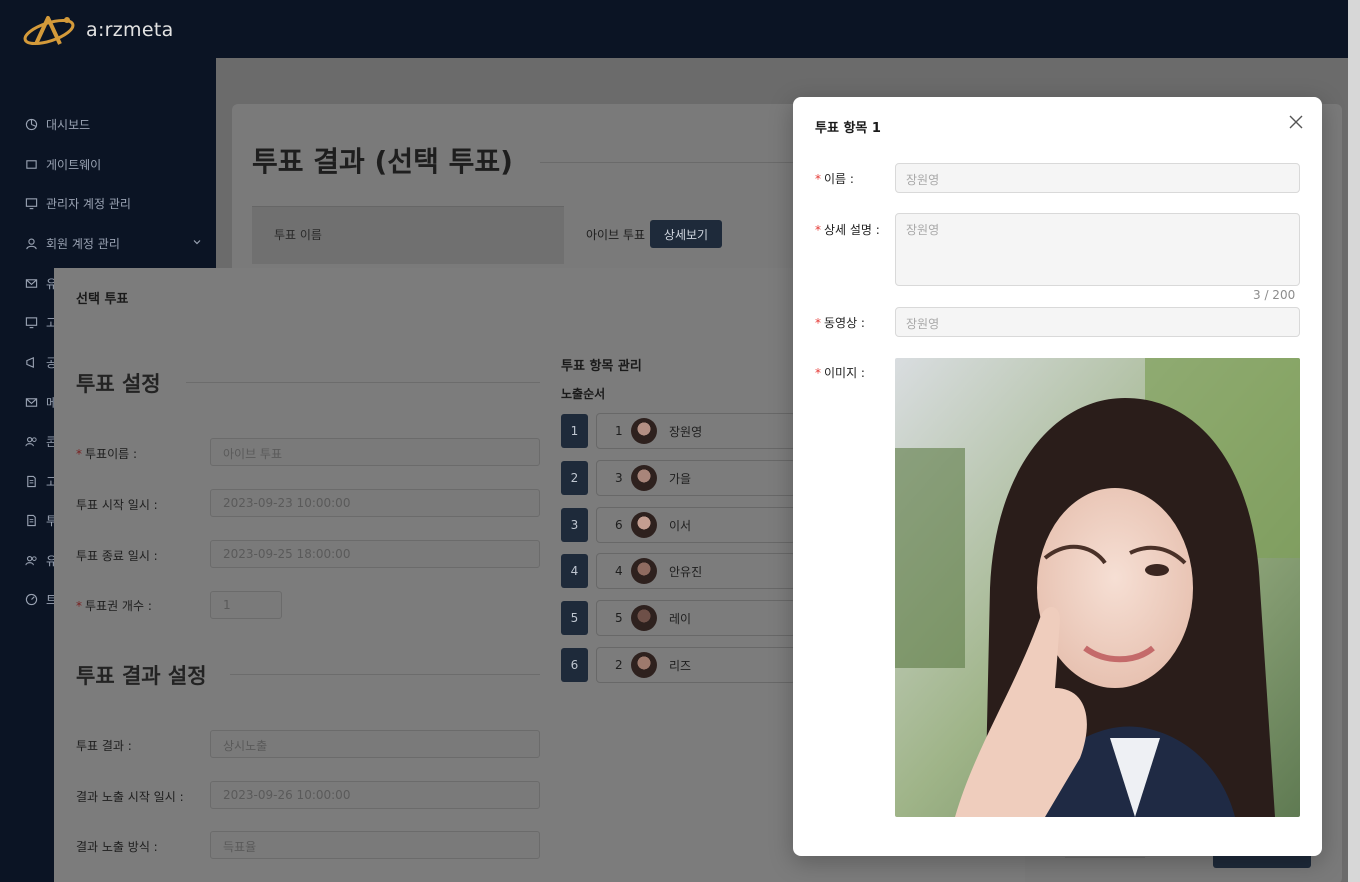 This screenshot has height=882, width=1360. Describe the element at coordinates (375, 744) in the screenshot. I see `result-input: 상시노출` at that location.